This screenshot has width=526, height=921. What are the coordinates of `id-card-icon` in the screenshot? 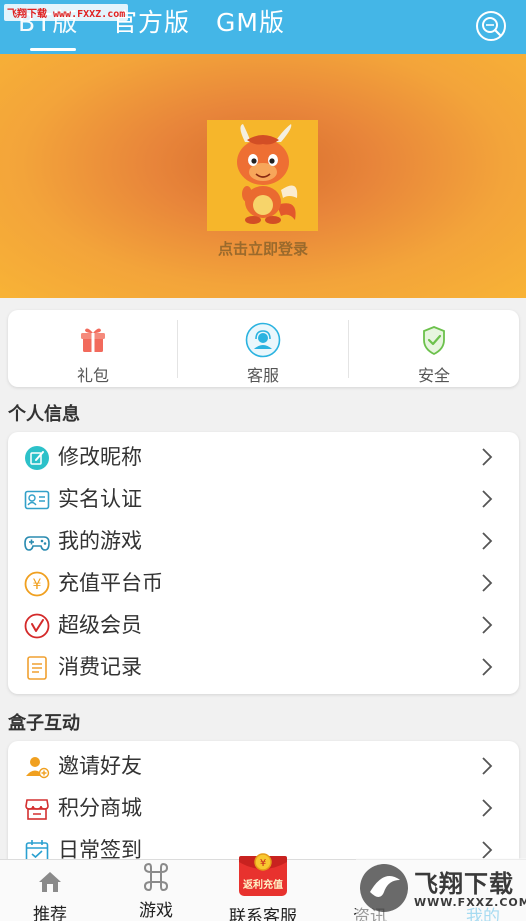 It's located at (37, 500).